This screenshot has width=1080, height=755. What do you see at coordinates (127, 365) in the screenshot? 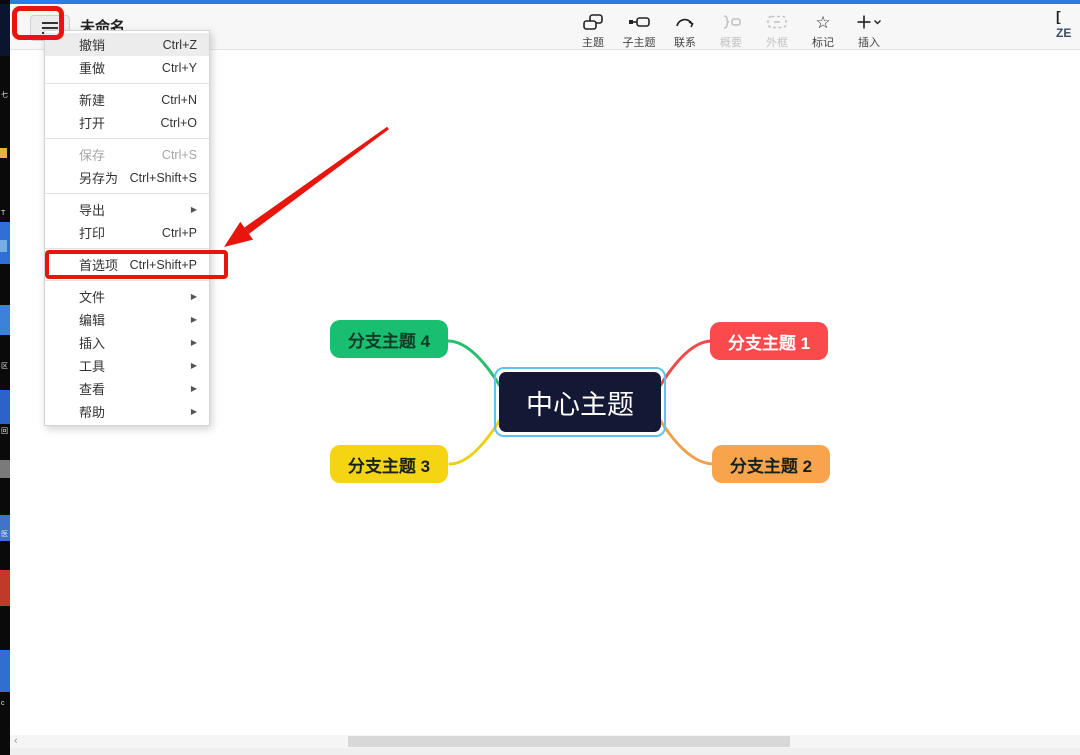
I see `menu-item-tools: 工具 ▶` at bounding box center [127, 365].